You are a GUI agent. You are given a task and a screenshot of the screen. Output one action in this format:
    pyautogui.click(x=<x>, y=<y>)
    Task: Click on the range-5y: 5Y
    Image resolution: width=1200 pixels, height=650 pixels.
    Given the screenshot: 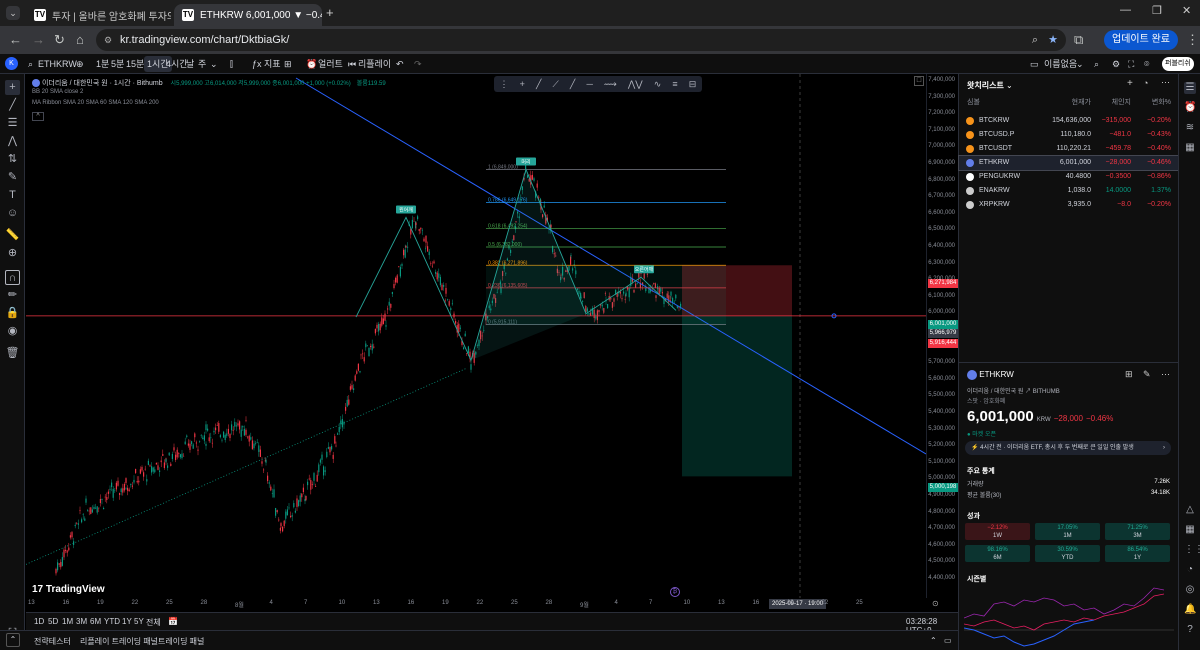 What is the action you would take?
    pyautogui.click(x=139, y=621)
    